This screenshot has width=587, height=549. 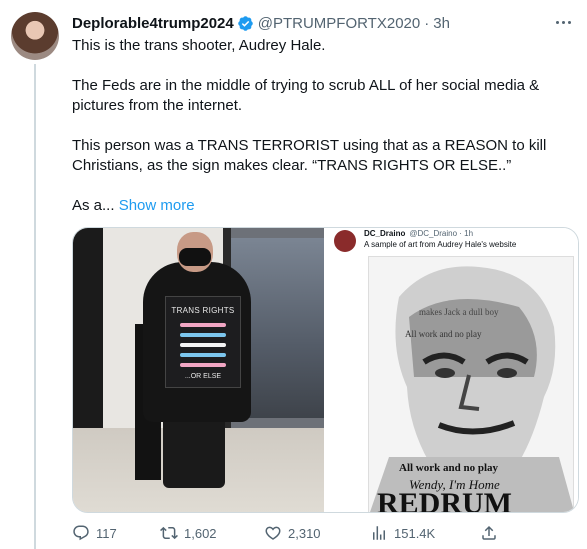 I want to click on art-text-top: makes Jack a dull boy, so click(x=459, y=312).